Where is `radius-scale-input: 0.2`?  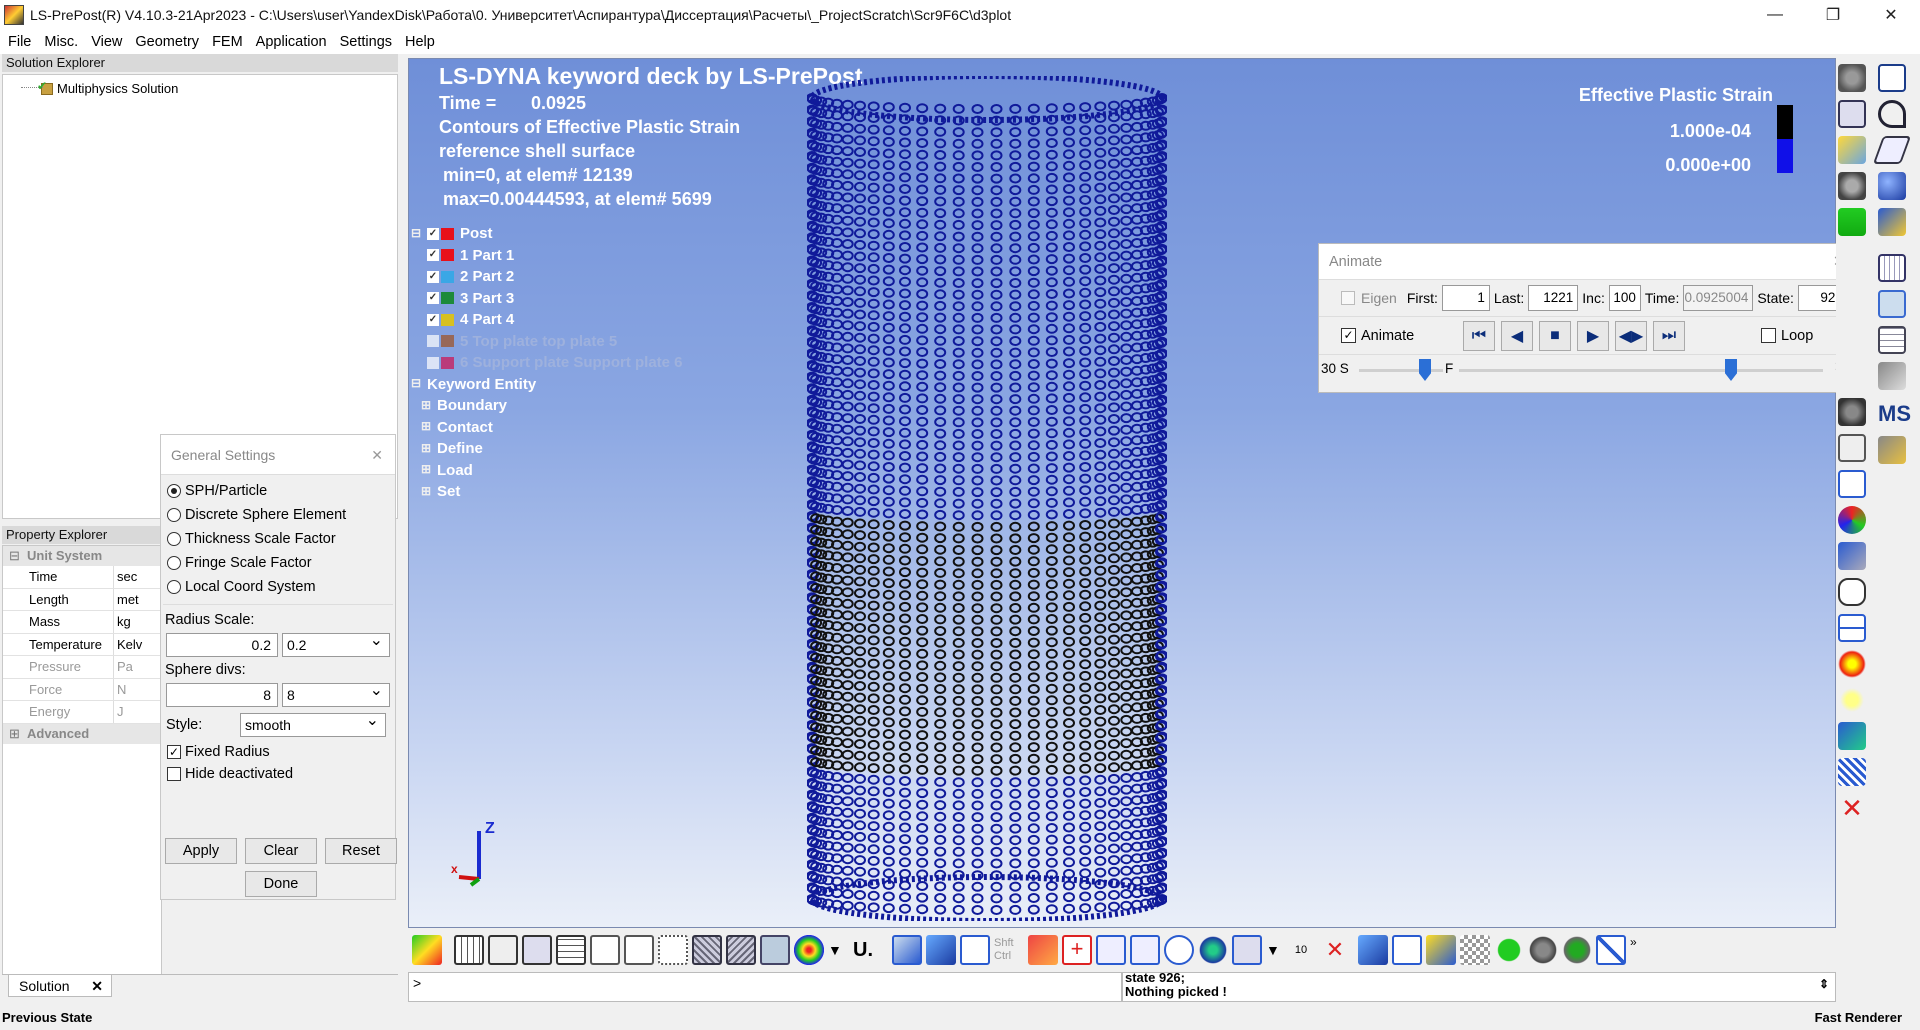
radius-scale-input: 0.2 is located at coordinates (222, 645).